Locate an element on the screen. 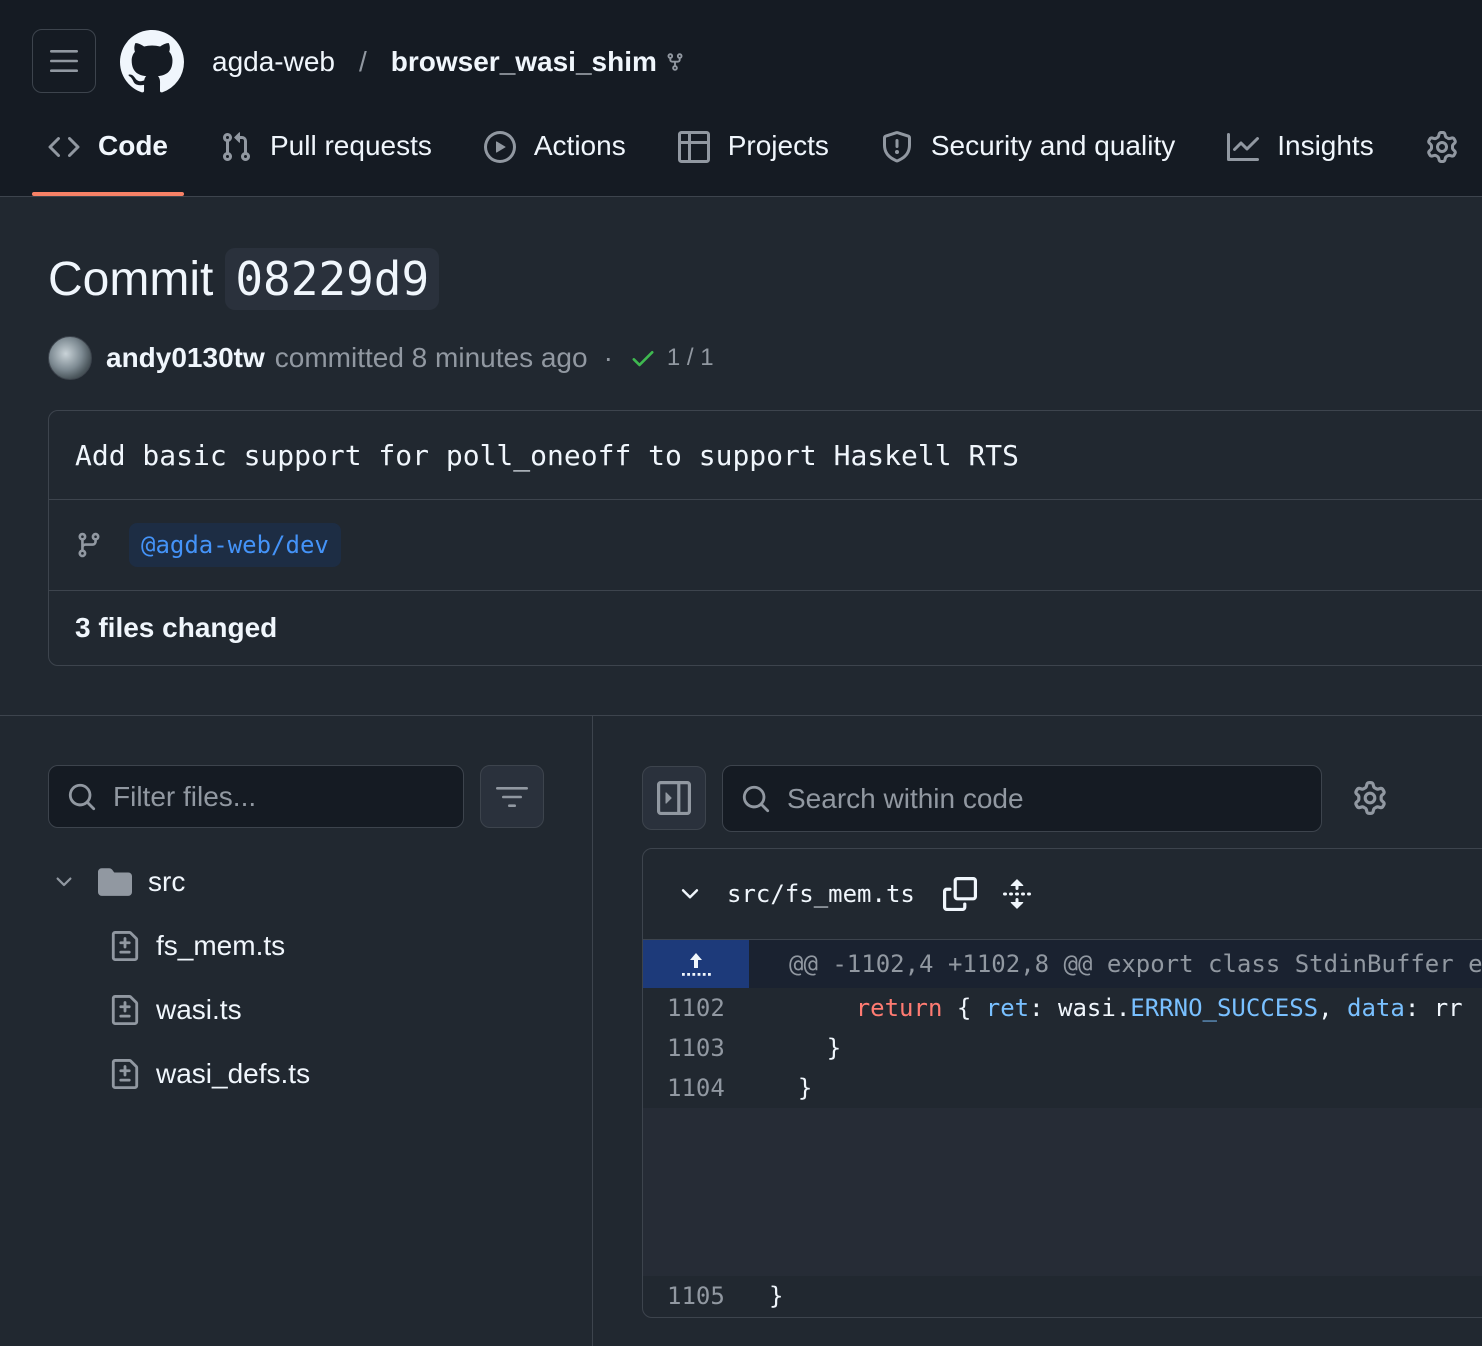 The image size is (1482, 1346). code-constant: ERRNO_SUCCESS is located at coordinates (1224, 1008).